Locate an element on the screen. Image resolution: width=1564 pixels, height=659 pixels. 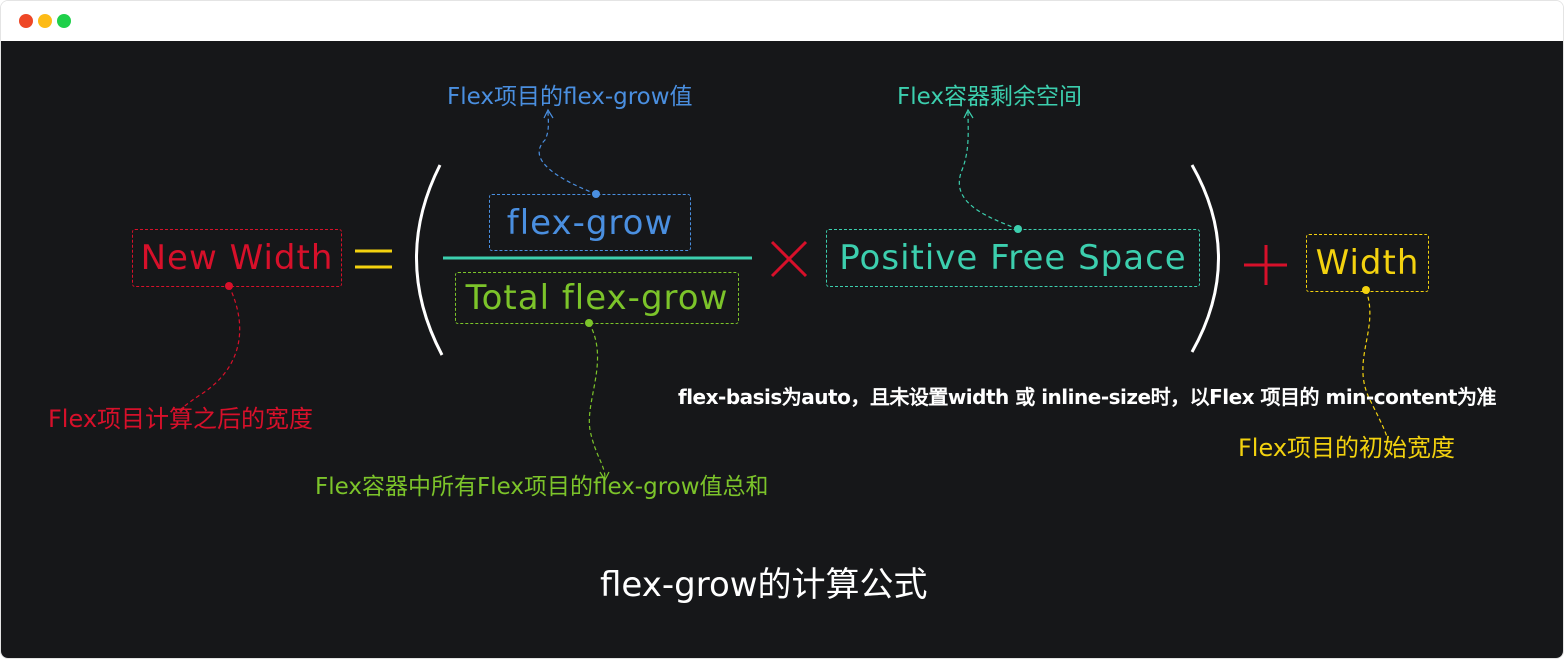
times-sign is located at coordinates (789, 259).